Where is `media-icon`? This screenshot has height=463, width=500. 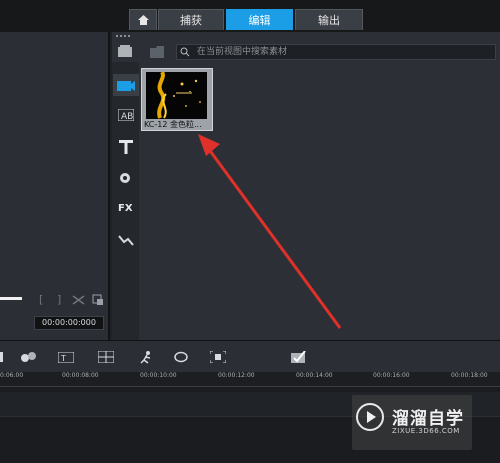
media-icon is located at coordinates (126, 85).